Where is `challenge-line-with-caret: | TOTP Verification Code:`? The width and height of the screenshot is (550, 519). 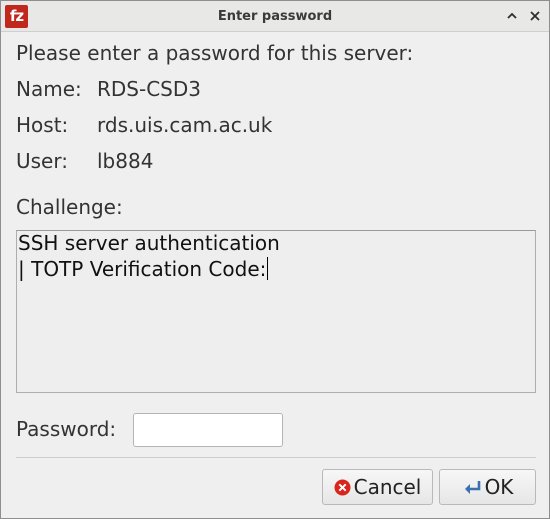 challenge-line-with-caret: | TOTP Verification Code: is located at coordinates (143, 269).